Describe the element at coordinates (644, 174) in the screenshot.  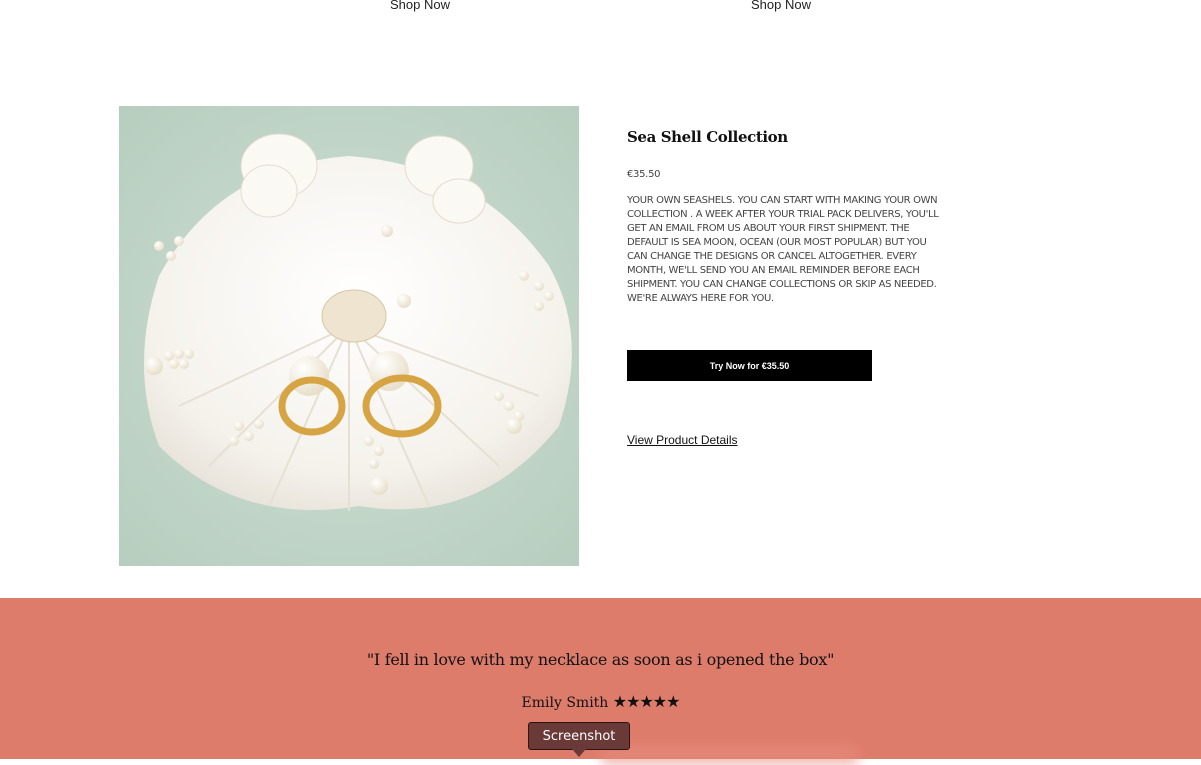
I see `product-price: €35.50` at that location.